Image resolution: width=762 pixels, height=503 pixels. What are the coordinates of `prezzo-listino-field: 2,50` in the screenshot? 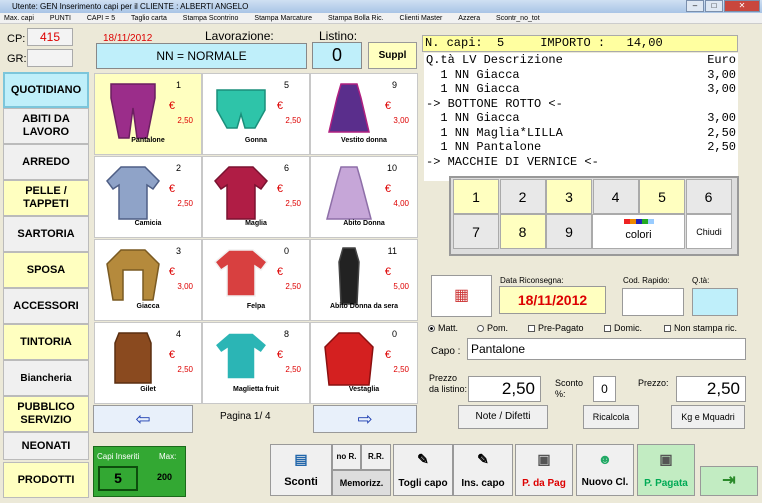 It's located at (504, 389).